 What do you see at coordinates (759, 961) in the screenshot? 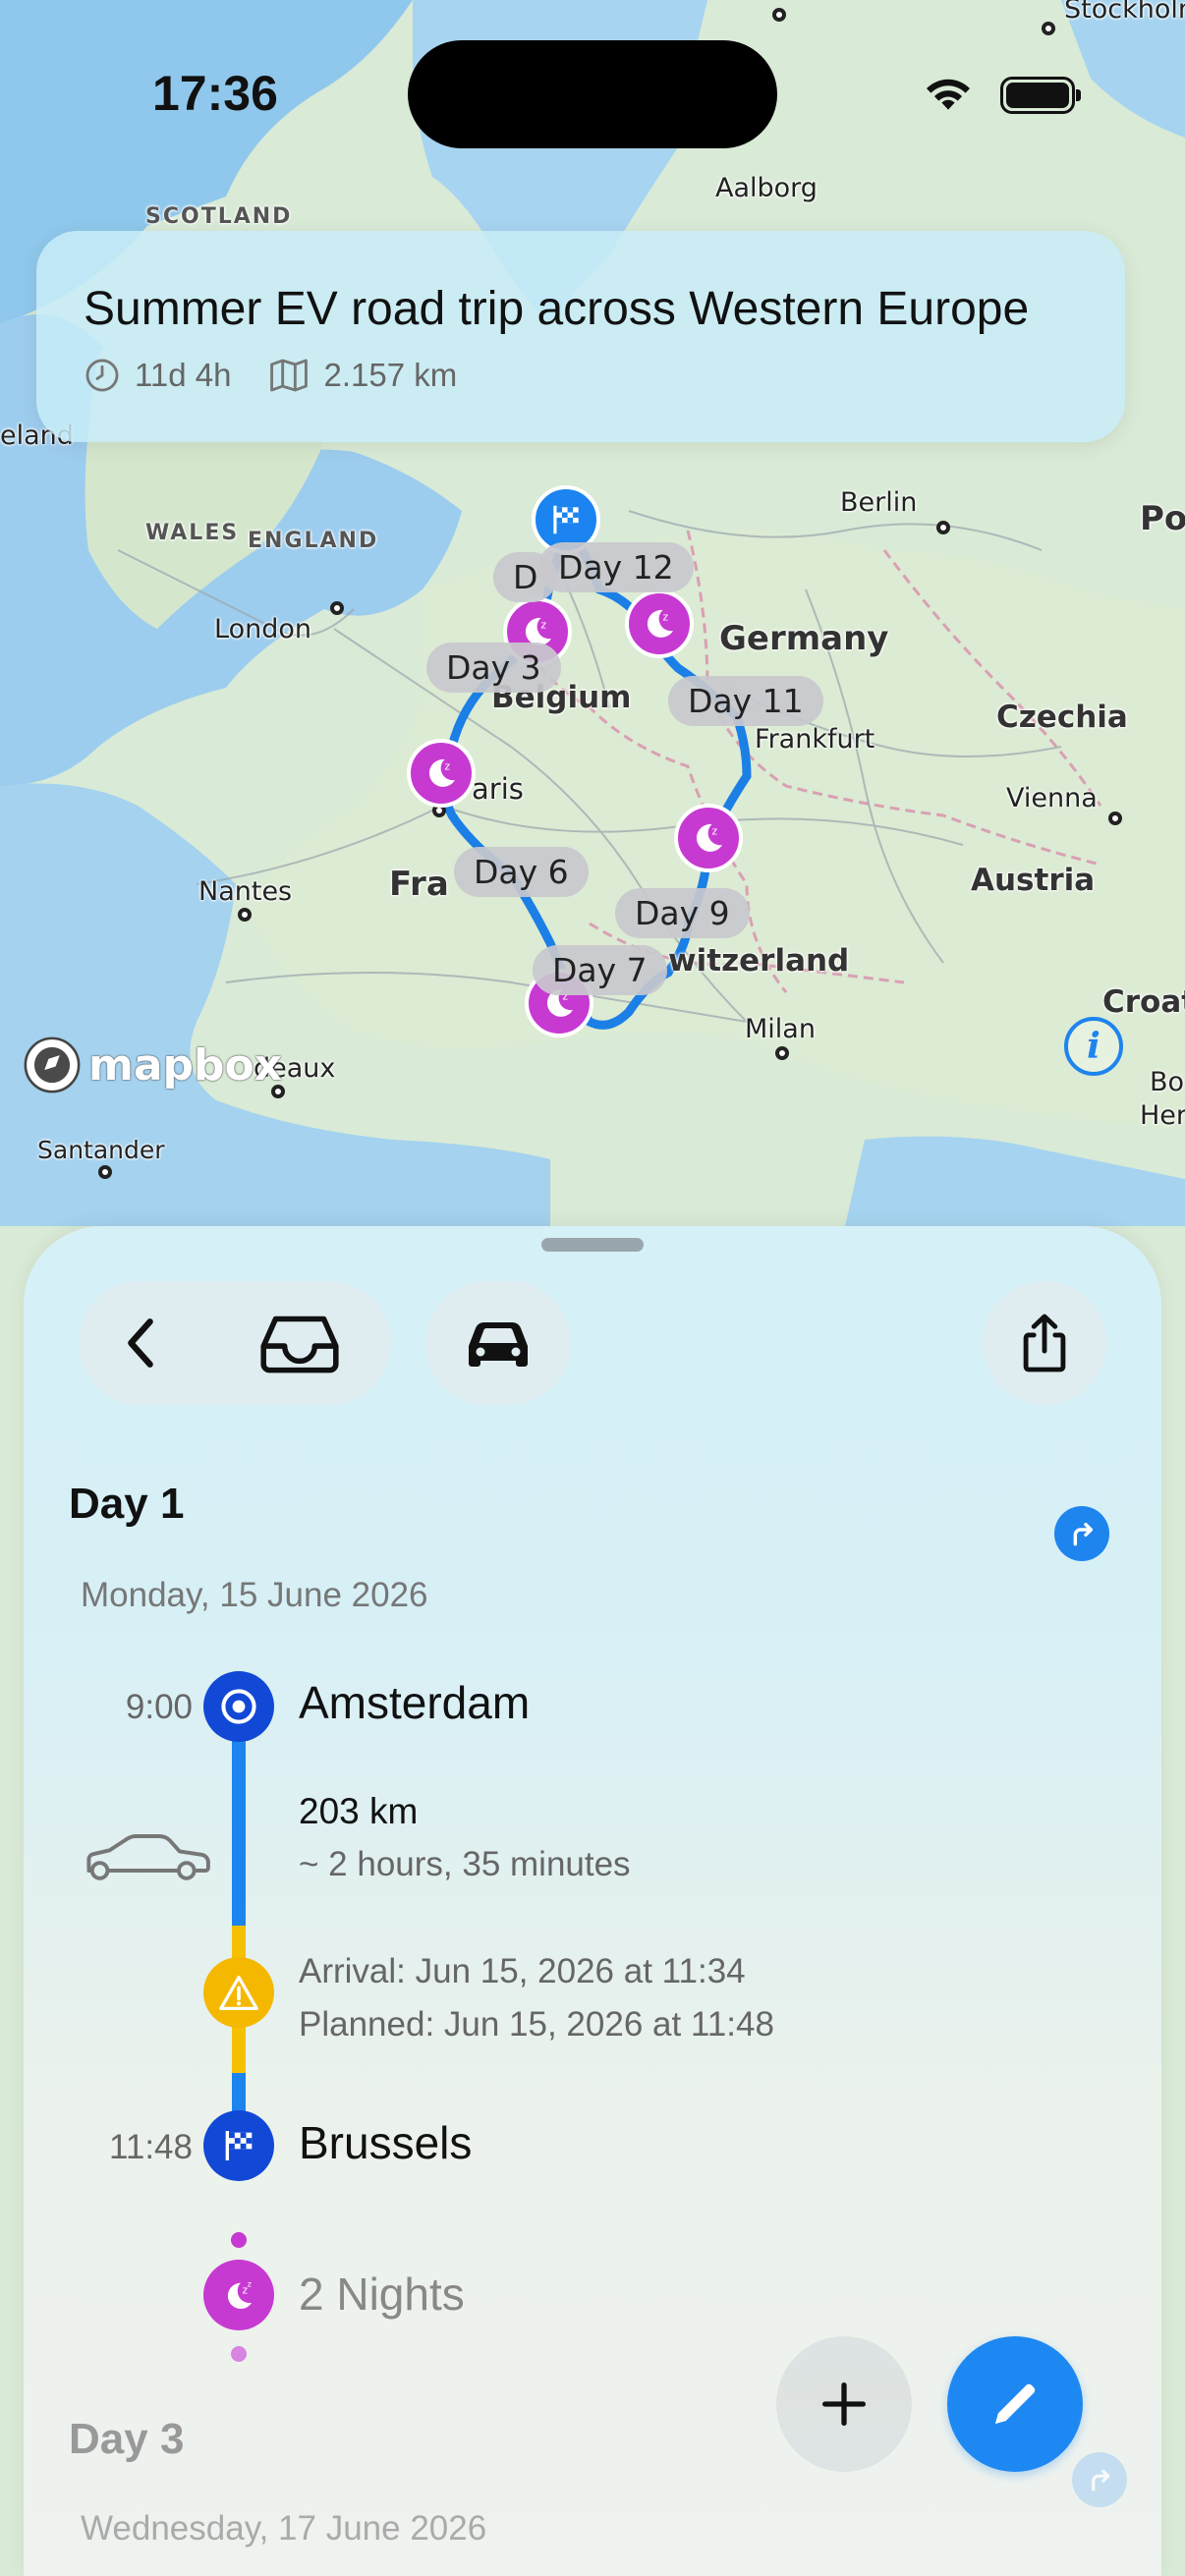
I see `map-label-switzerland: witzerland` at bounding box center [759, 961].